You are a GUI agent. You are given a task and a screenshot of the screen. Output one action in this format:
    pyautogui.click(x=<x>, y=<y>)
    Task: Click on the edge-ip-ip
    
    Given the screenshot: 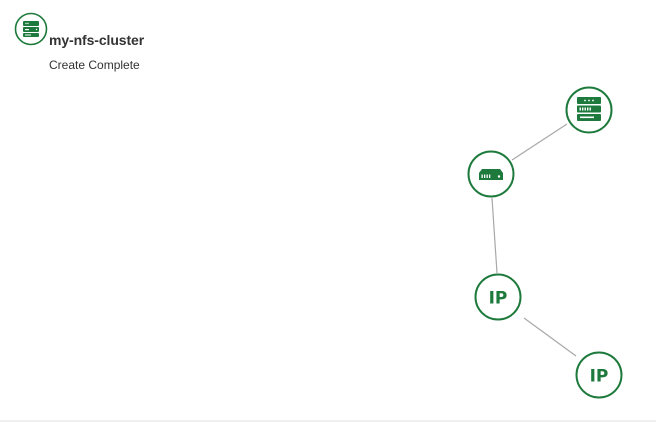 What is the action you would take?
    pyautogui.click(x=550, y=337)
    